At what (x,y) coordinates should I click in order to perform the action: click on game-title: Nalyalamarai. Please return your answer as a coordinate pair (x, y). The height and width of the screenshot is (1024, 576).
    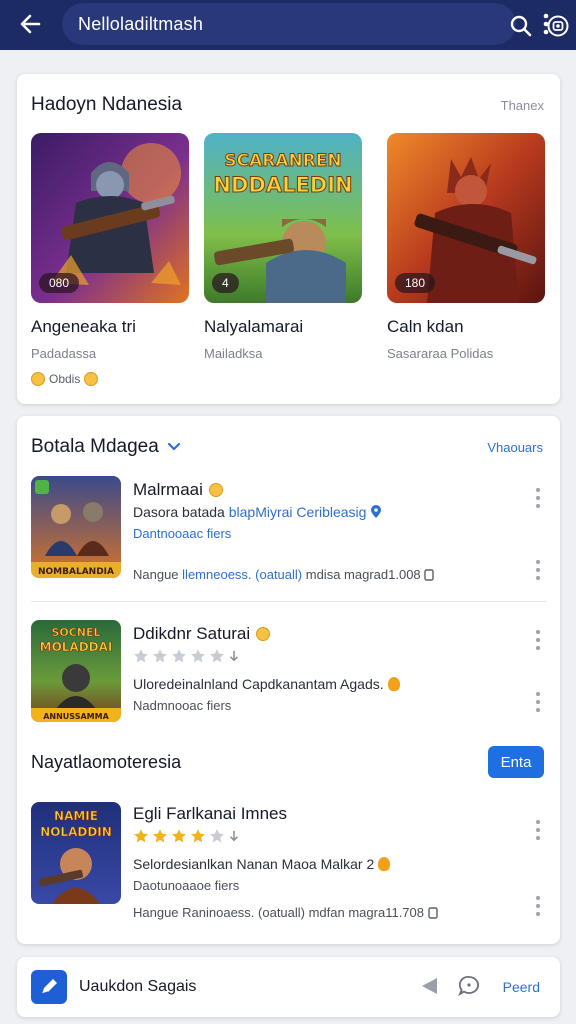
    Looking at the image, I should click on (253, 327).